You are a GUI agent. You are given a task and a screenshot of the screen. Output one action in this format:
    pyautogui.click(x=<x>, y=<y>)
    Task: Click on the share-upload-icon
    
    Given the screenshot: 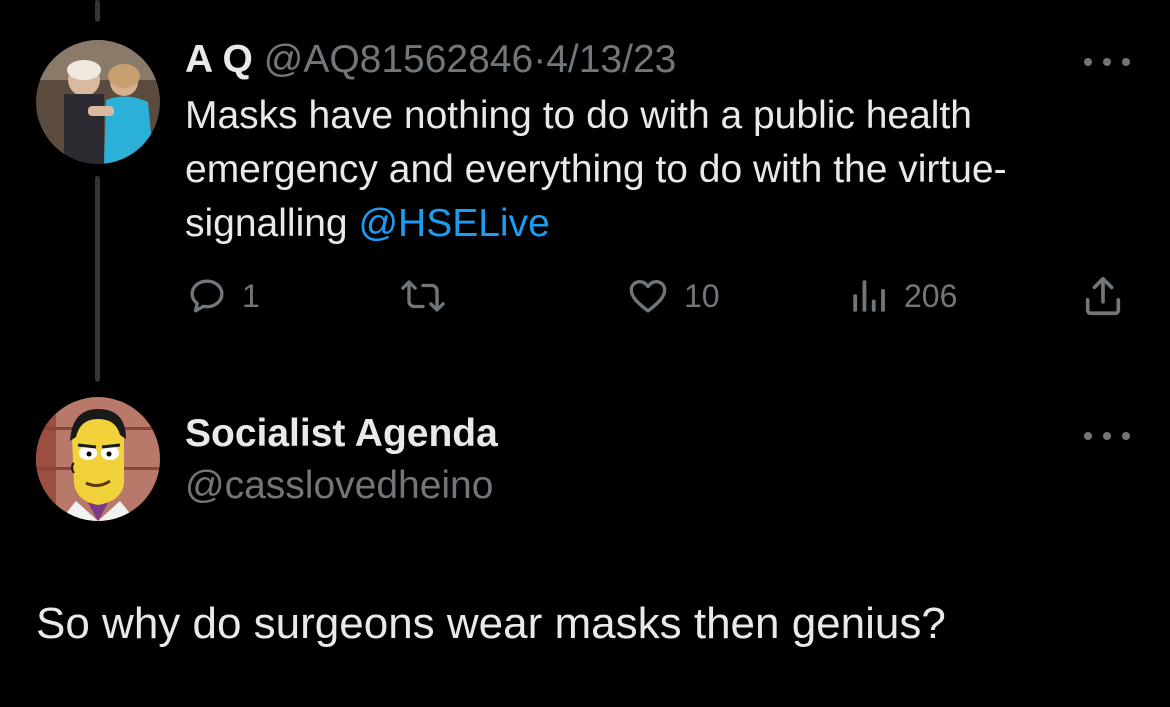 What is the action you would take?
    pyautogui.click(x=1103, y=296)
    